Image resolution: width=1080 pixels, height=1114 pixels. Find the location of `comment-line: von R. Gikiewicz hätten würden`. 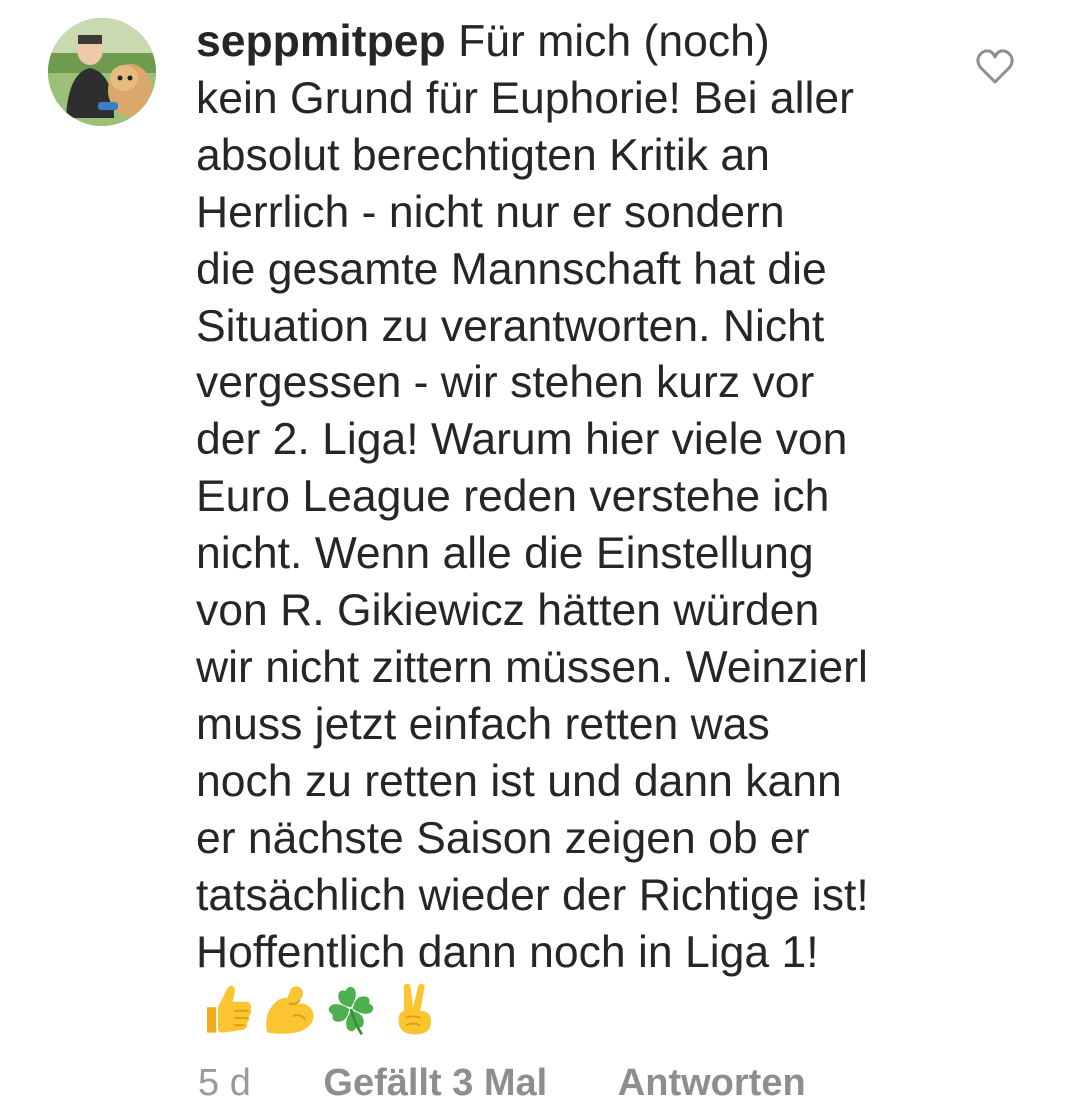

comment-line: von R. Gikiewicz hätten würden is located at coordinates (508, 611).